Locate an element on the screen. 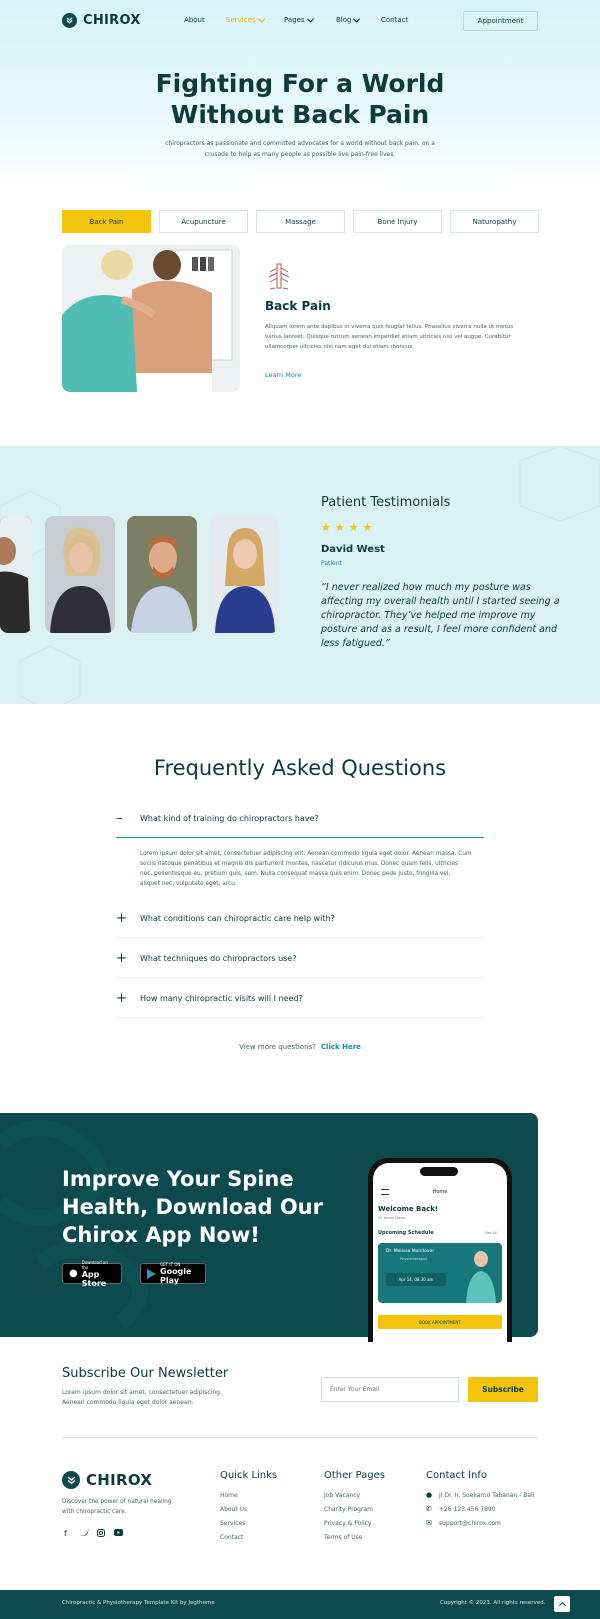  other-pages-title: Other Pages is located at coordinates (354, 1475).